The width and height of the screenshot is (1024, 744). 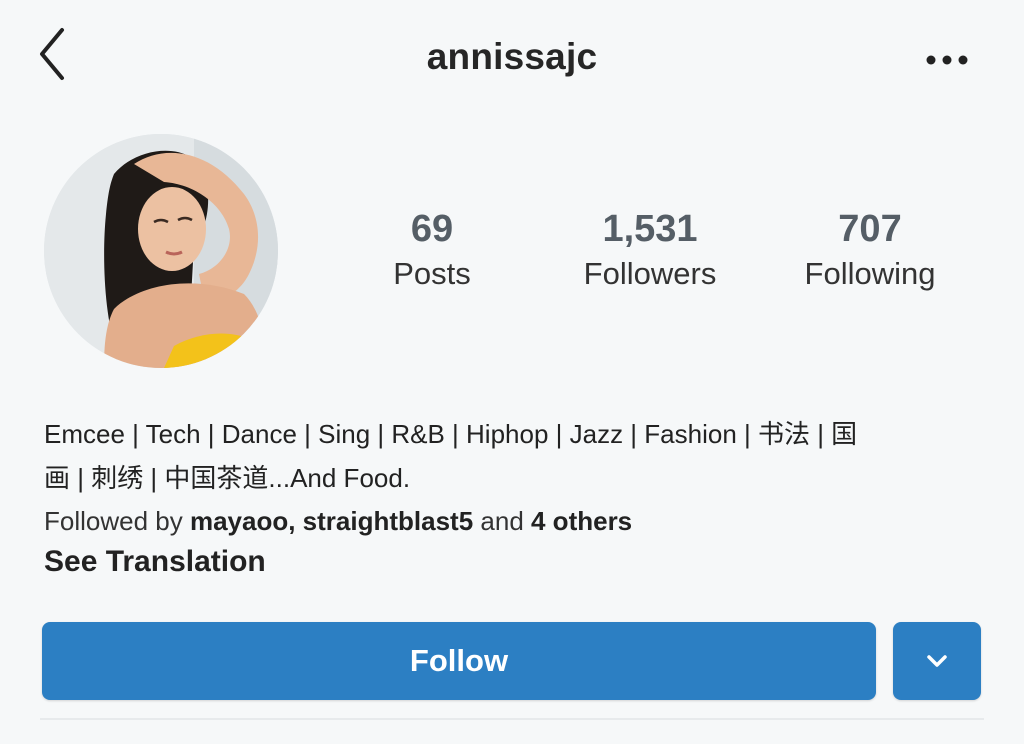 I want to click on chevron-down-icon, so click(x=937, y=661).